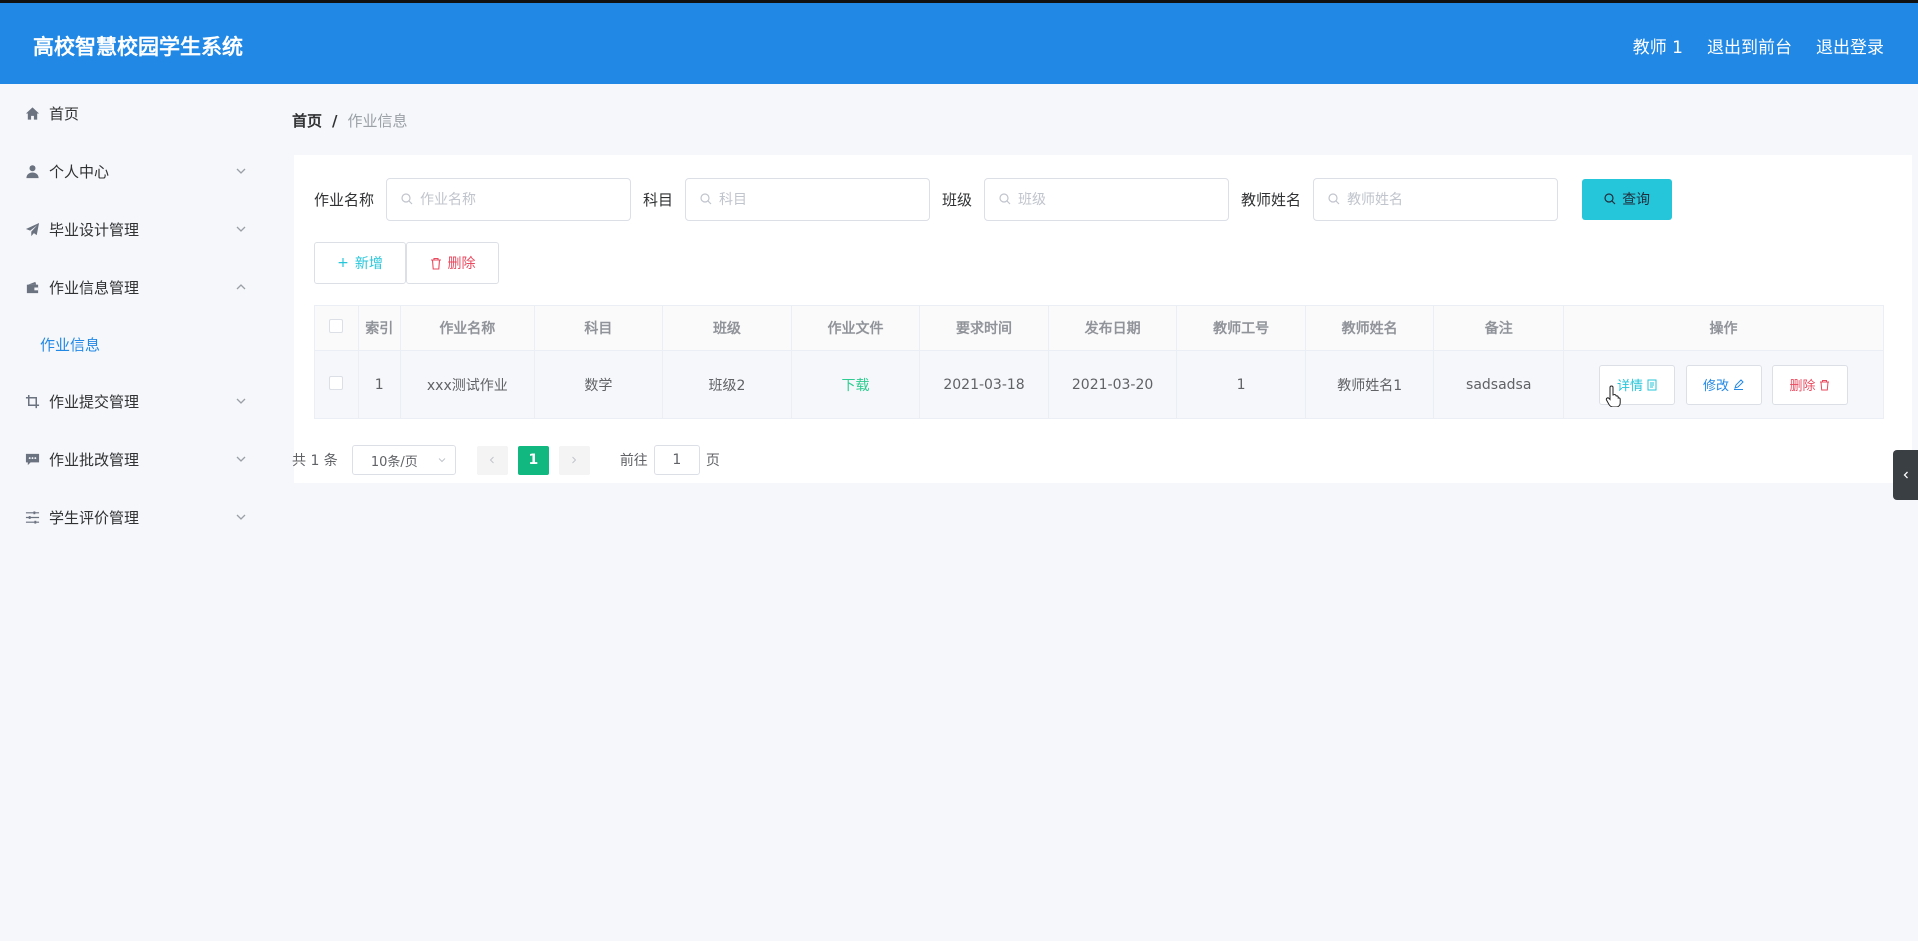 The width and height of the screenshot is (1918, 941). I want to click on sidebar-item-student-eval-mgmt: 学生评价管理, so click(134, 517).